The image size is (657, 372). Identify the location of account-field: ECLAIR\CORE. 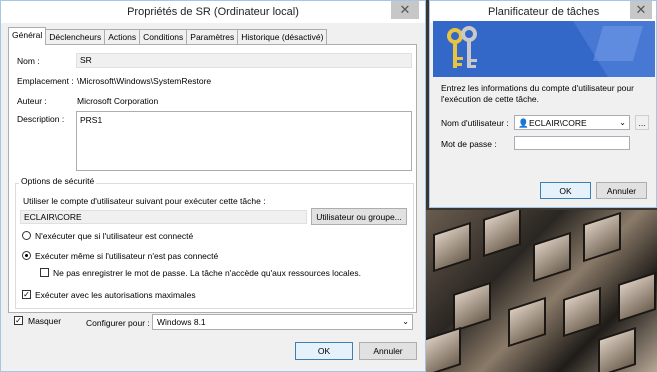
(163, 217).